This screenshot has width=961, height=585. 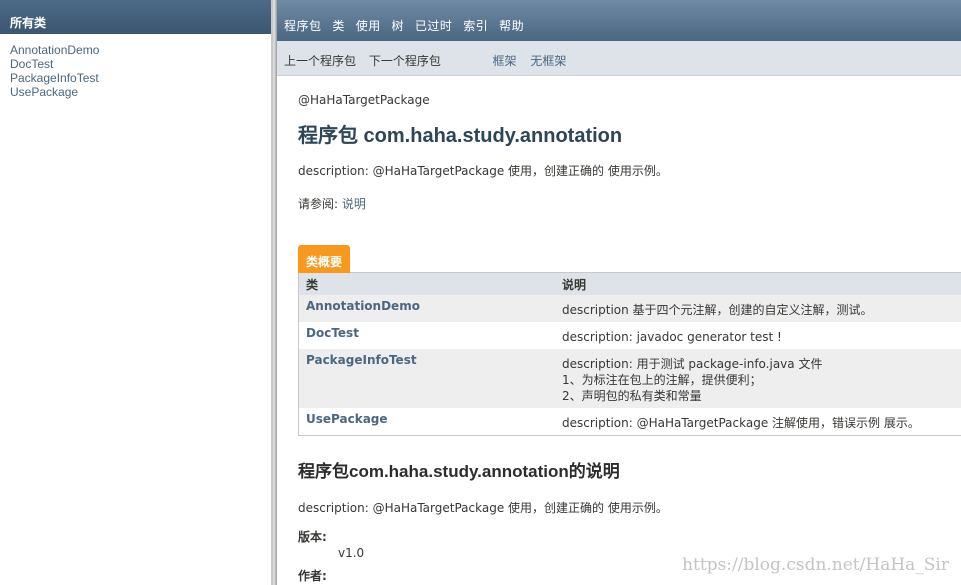 I want to click on table-header: 类 说明, so click(x=630, y=284).